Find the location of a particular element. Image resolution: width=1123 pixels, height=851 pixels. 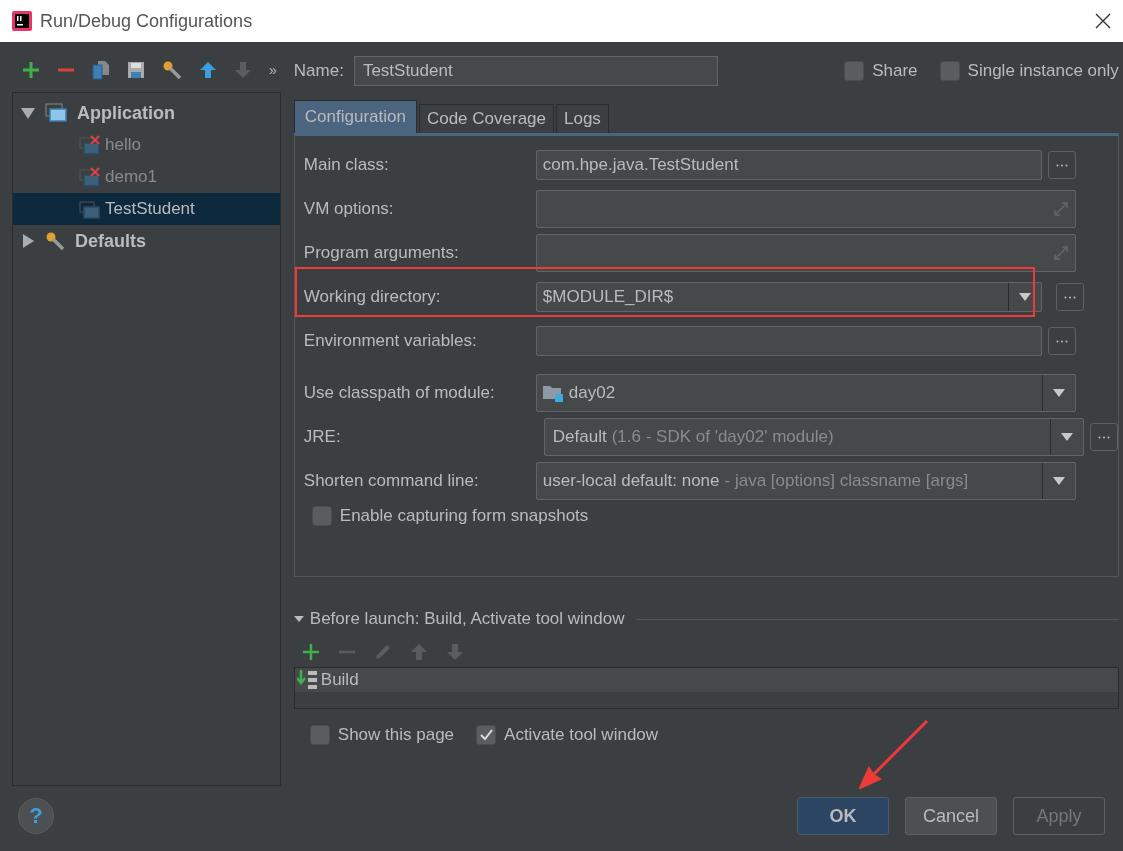

name-field: TestStudent is located at coordinates (535, 71).